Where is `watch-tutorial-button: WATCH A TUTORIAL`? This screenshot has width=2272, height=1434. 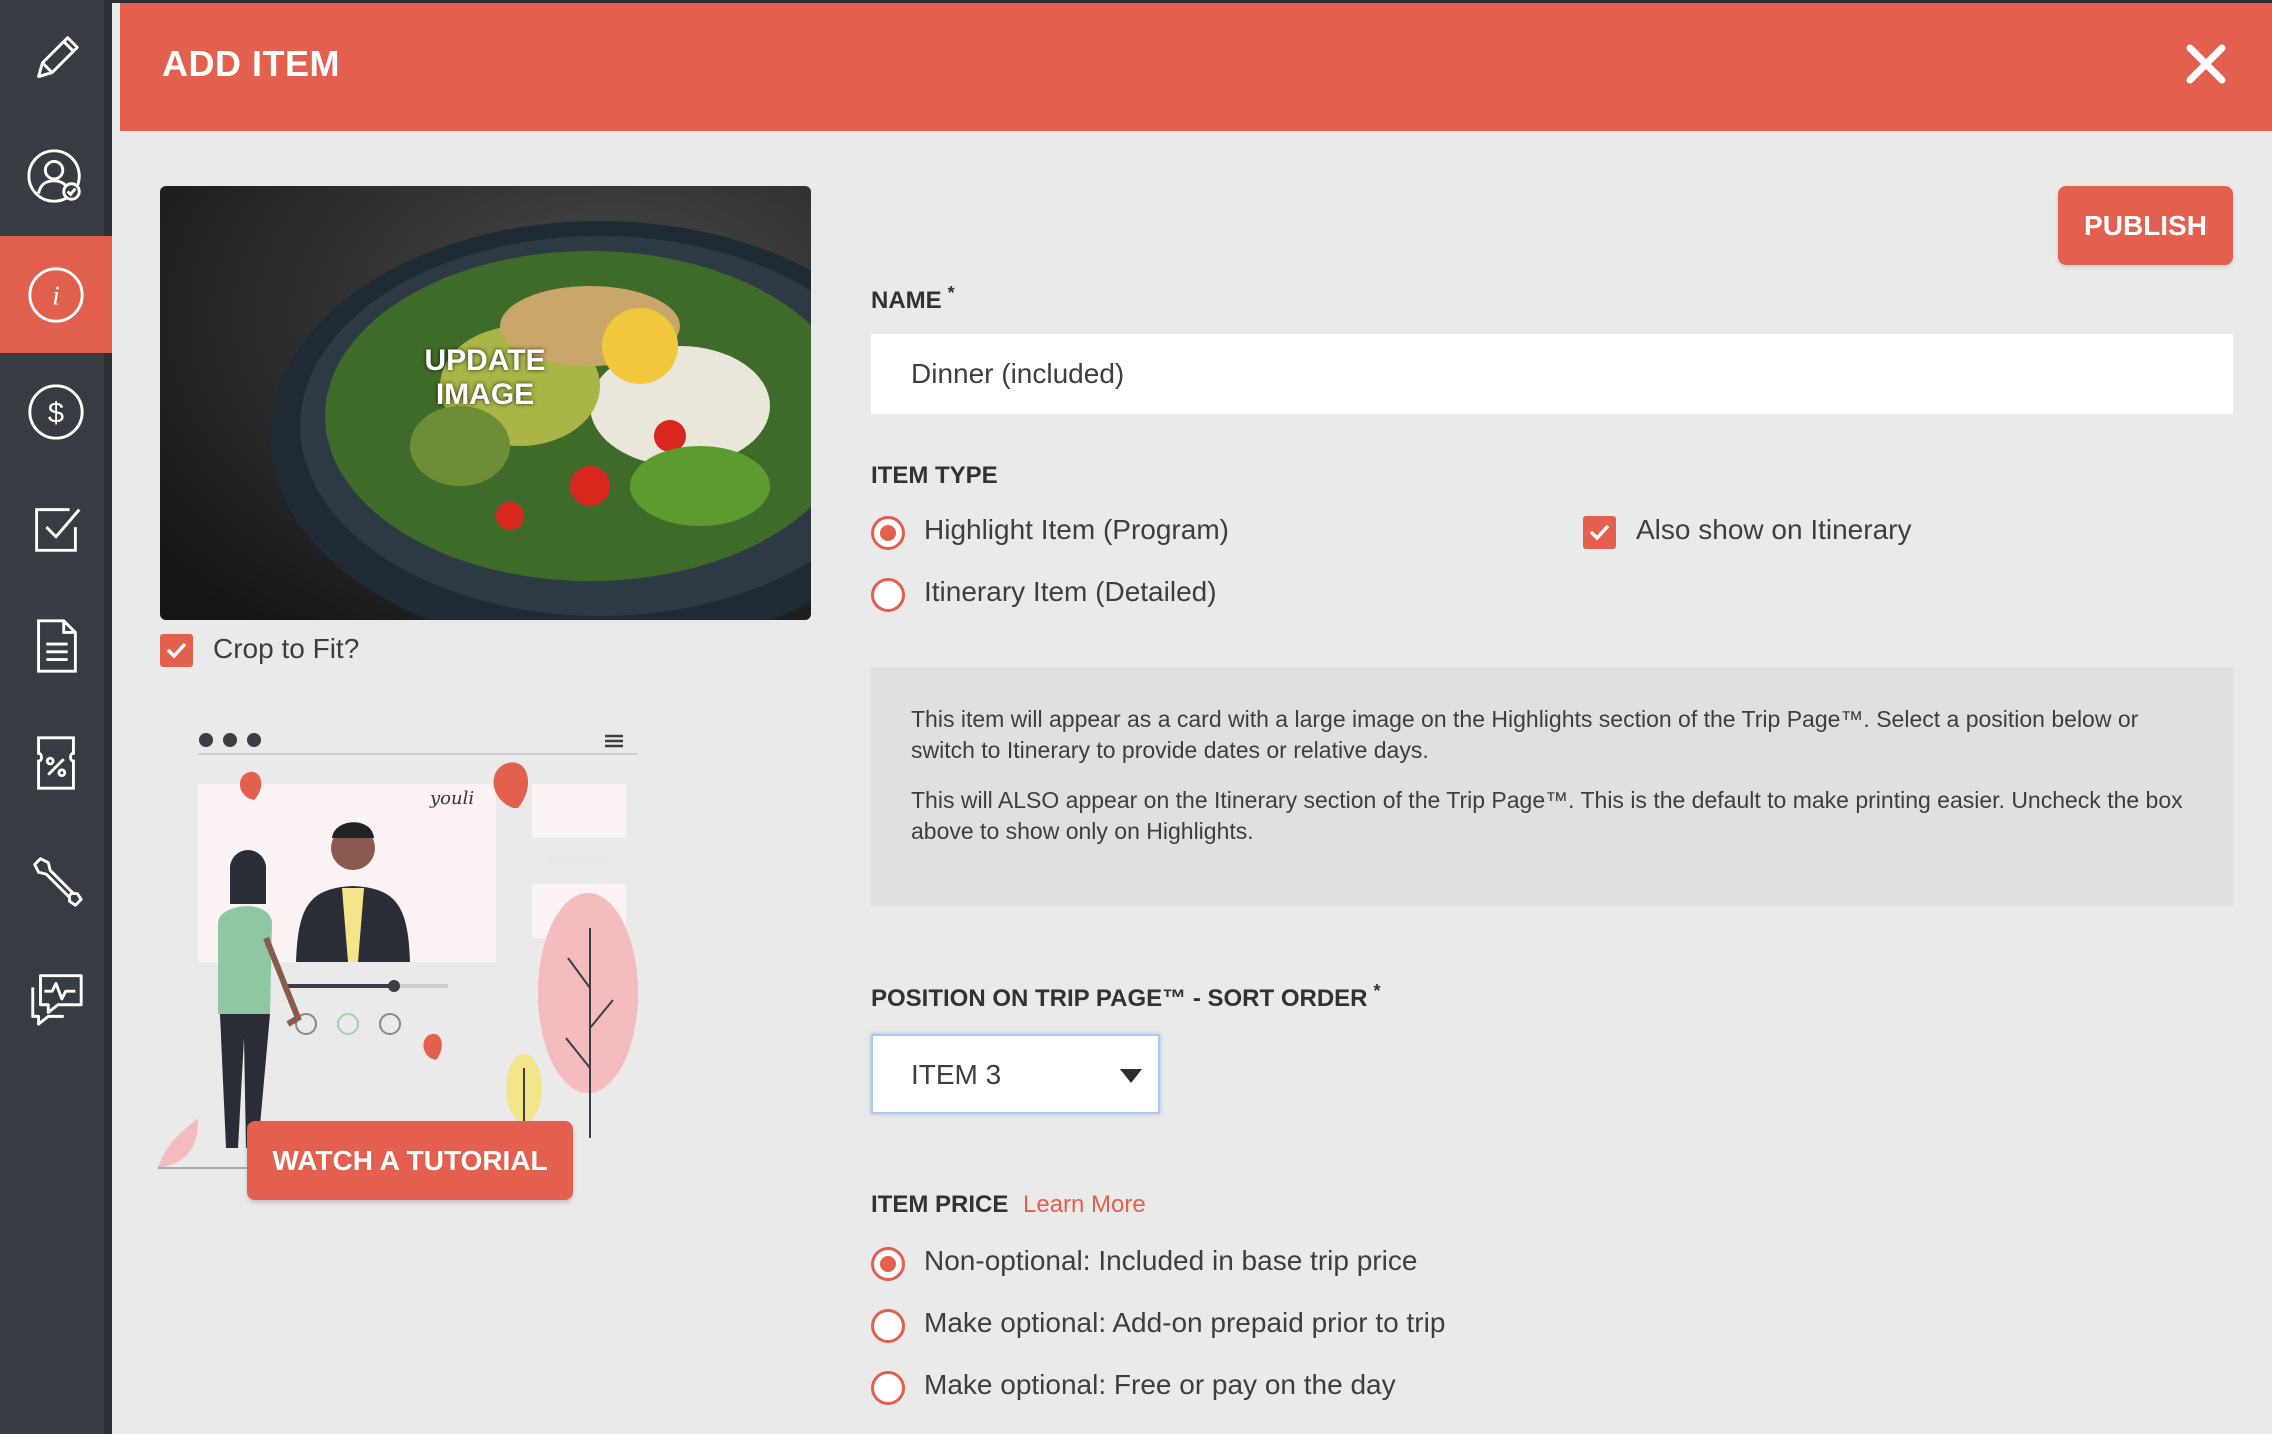
watch-tutorial-button: WATCH A TUTORIAL is located at coordinates (410, 1160).